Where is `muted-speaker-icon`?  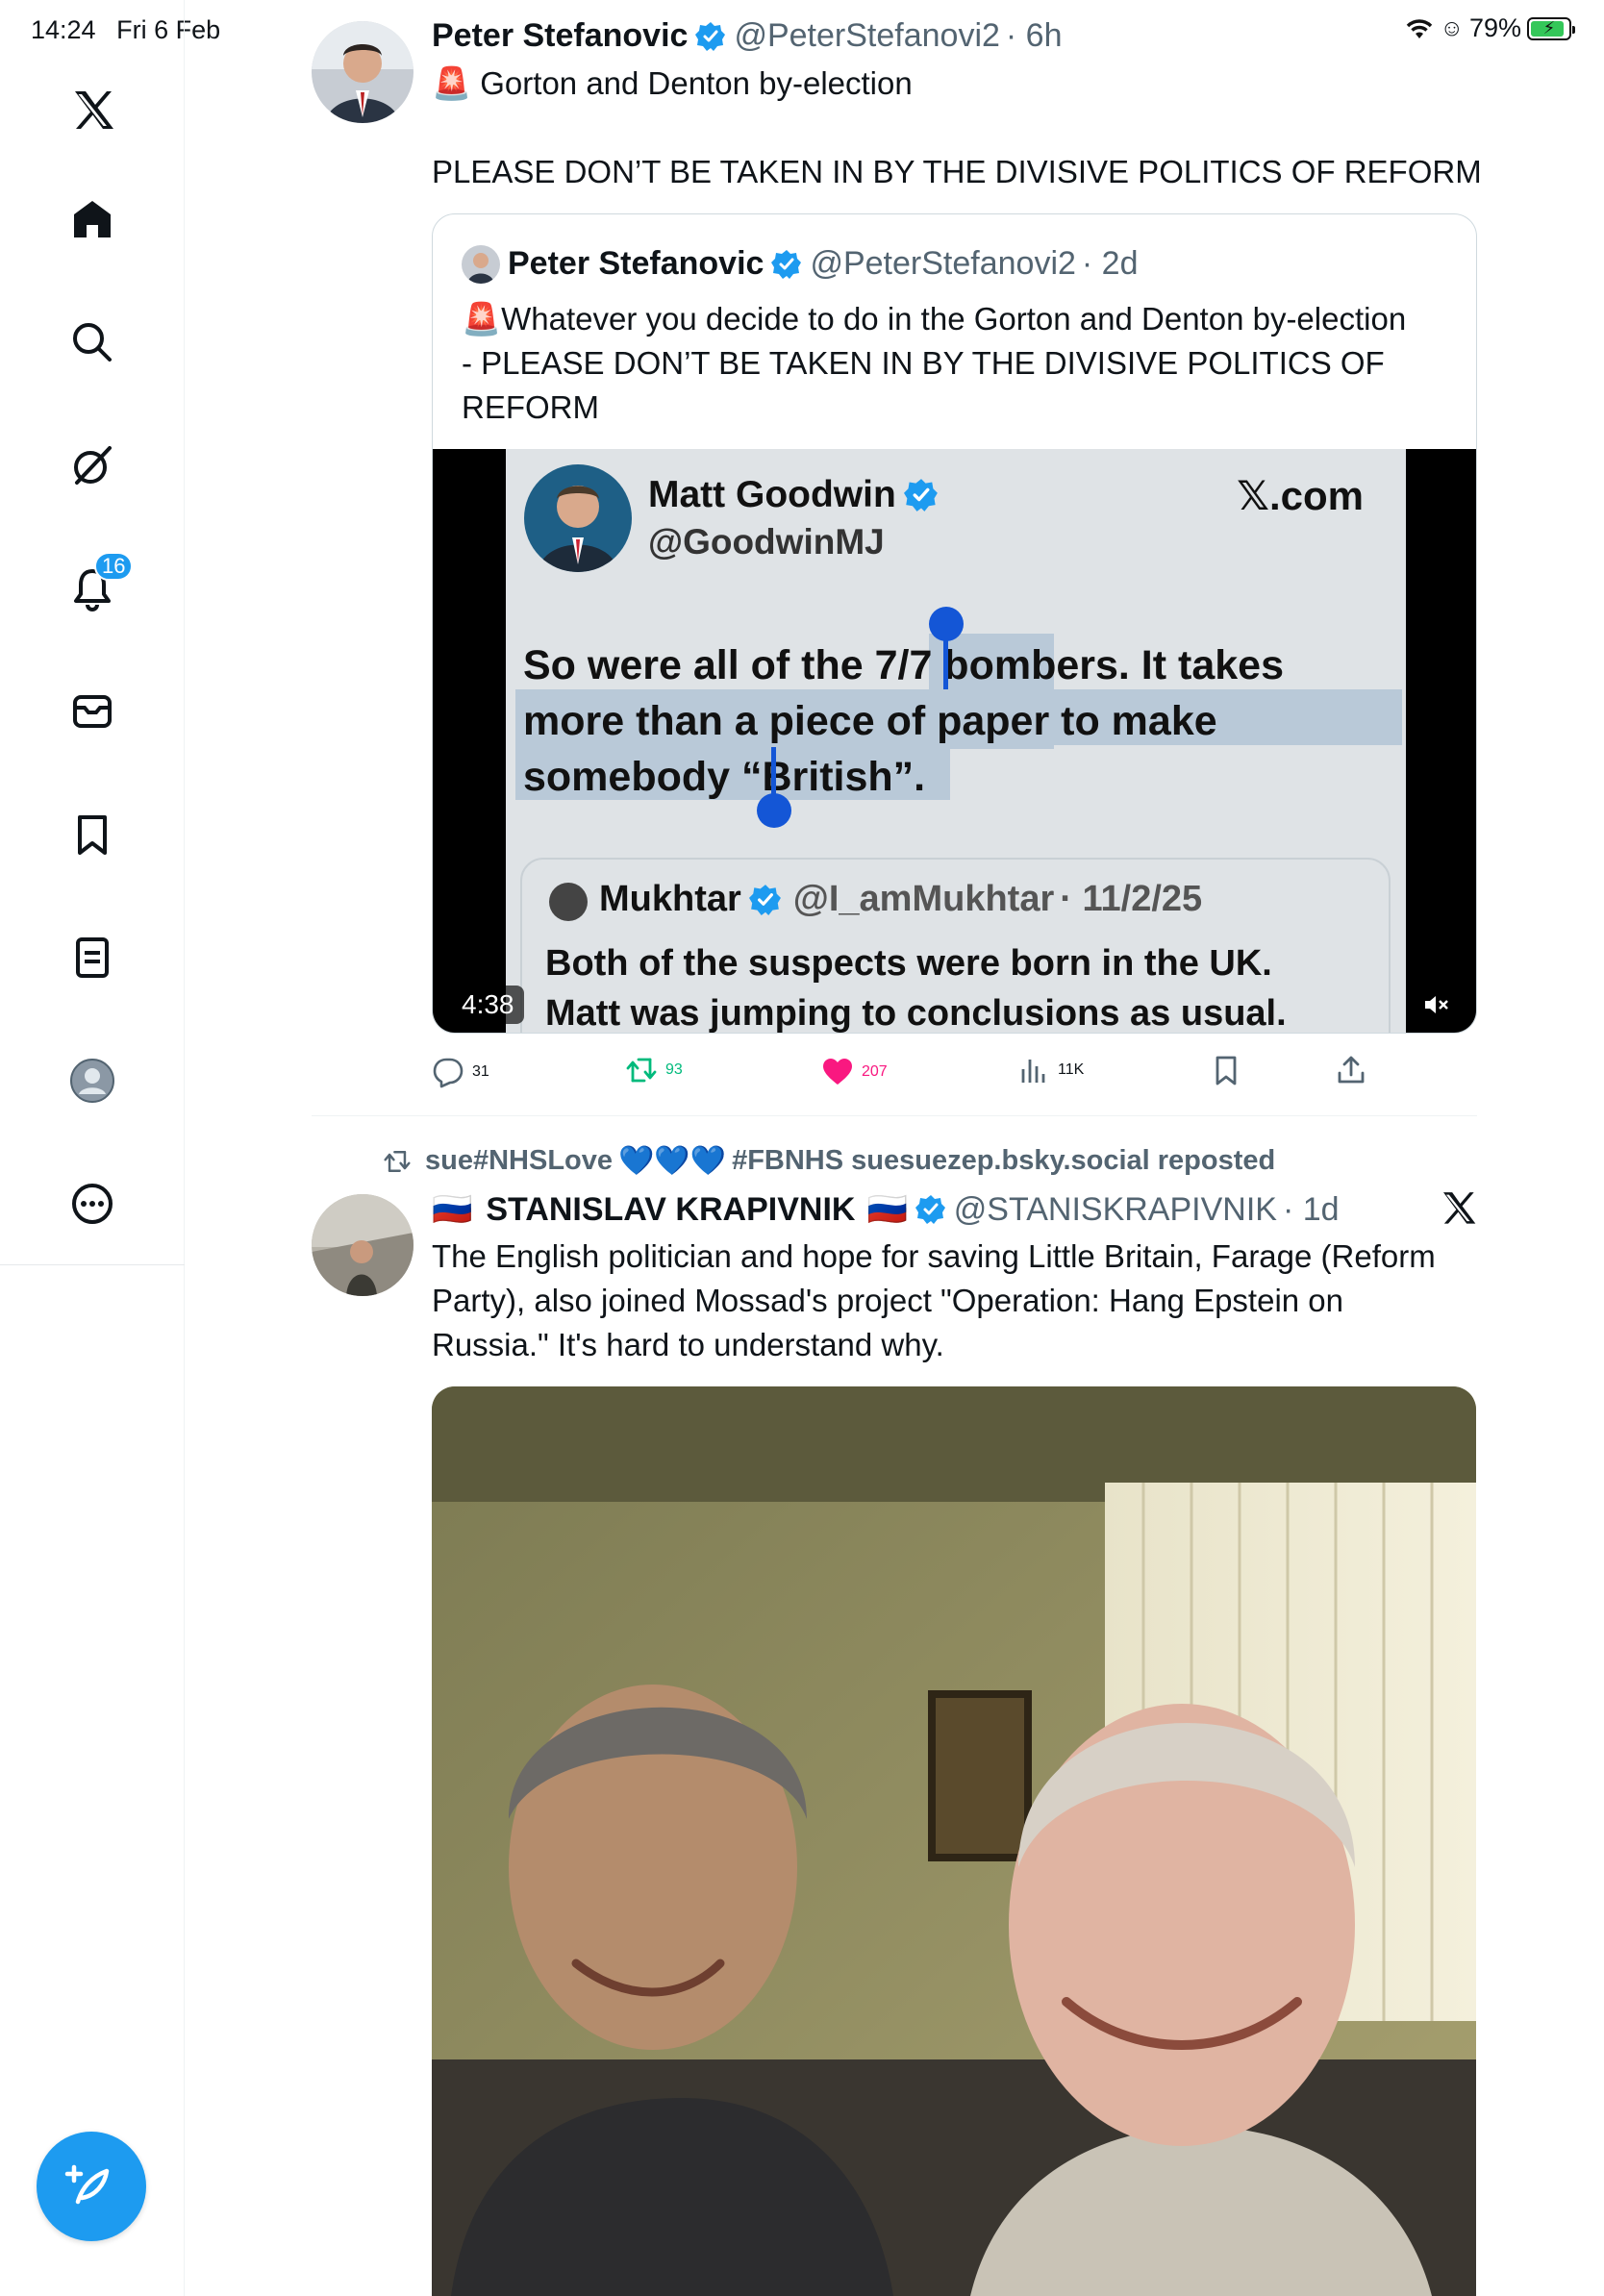 muted-speaker-icon is located at coordinates (1436, 1004).